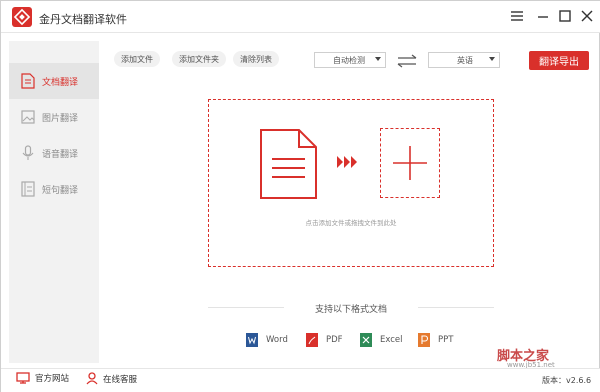 The width and height of the screenshot is (600, 392). What do you see at coordinates (28, 152) in the screenshot?
I see `microphone-icon` at bounding box center [28, 152].